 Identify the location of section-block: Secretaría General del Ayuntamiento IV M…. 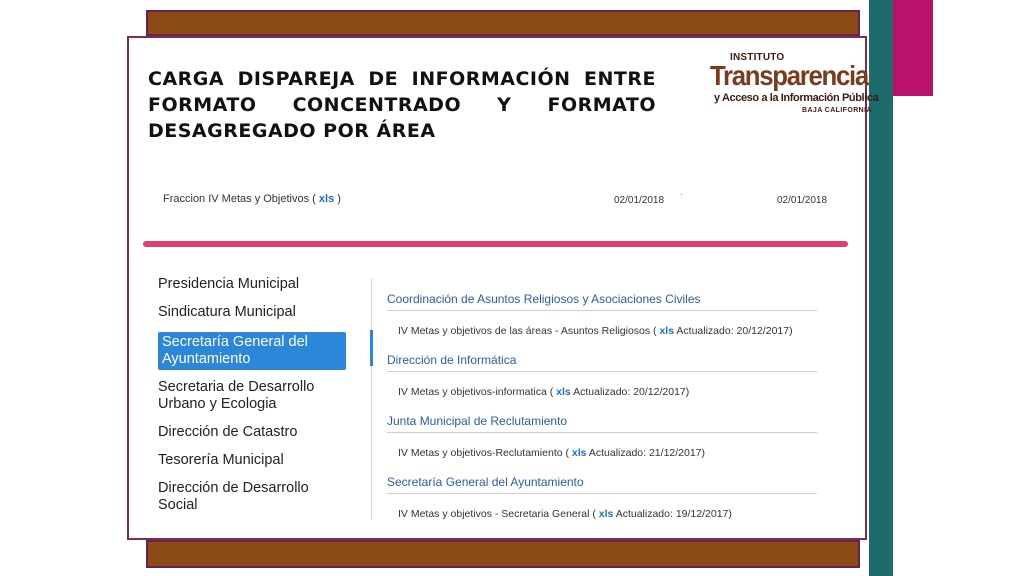
(602, 505).